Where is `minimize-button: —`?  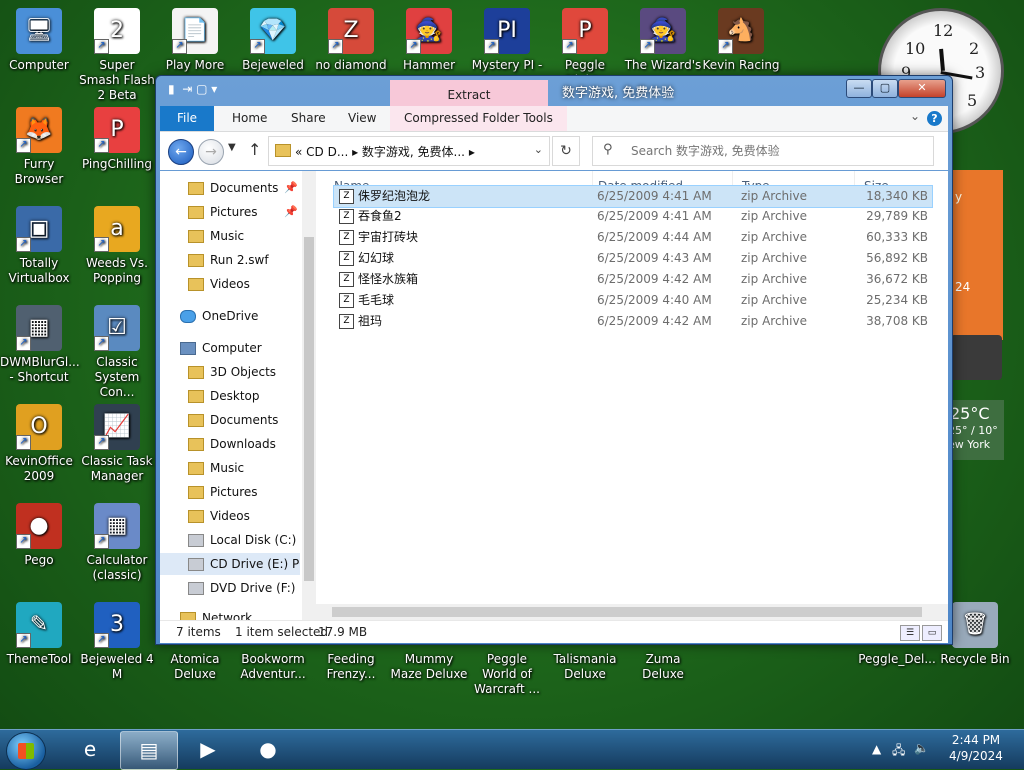 minimize-button: — is located at coordinates (859, 88).